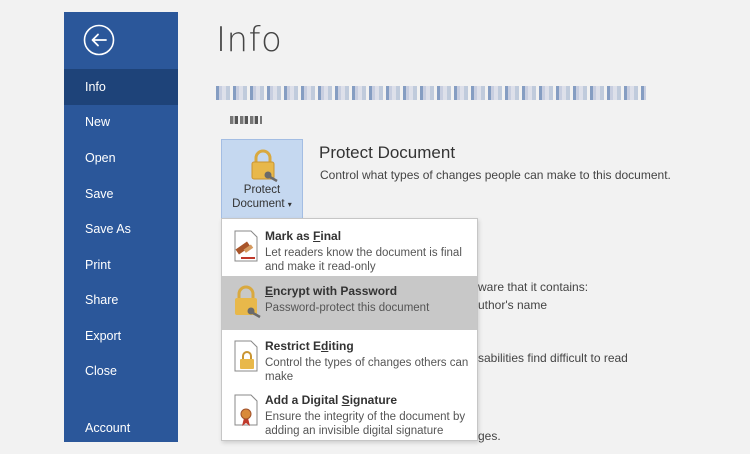  I want to click on nav-new: New, so click(121, 122).